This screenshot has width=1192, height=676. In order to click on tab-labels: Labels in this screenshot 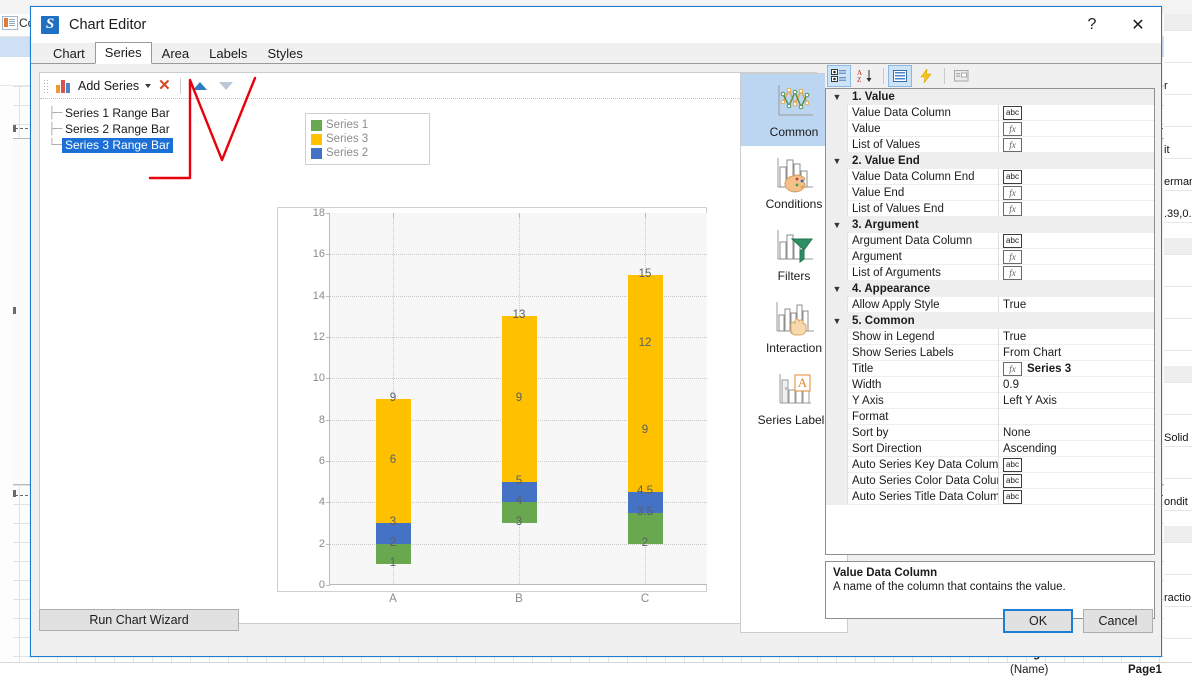, I will do `click(228, 53)`.